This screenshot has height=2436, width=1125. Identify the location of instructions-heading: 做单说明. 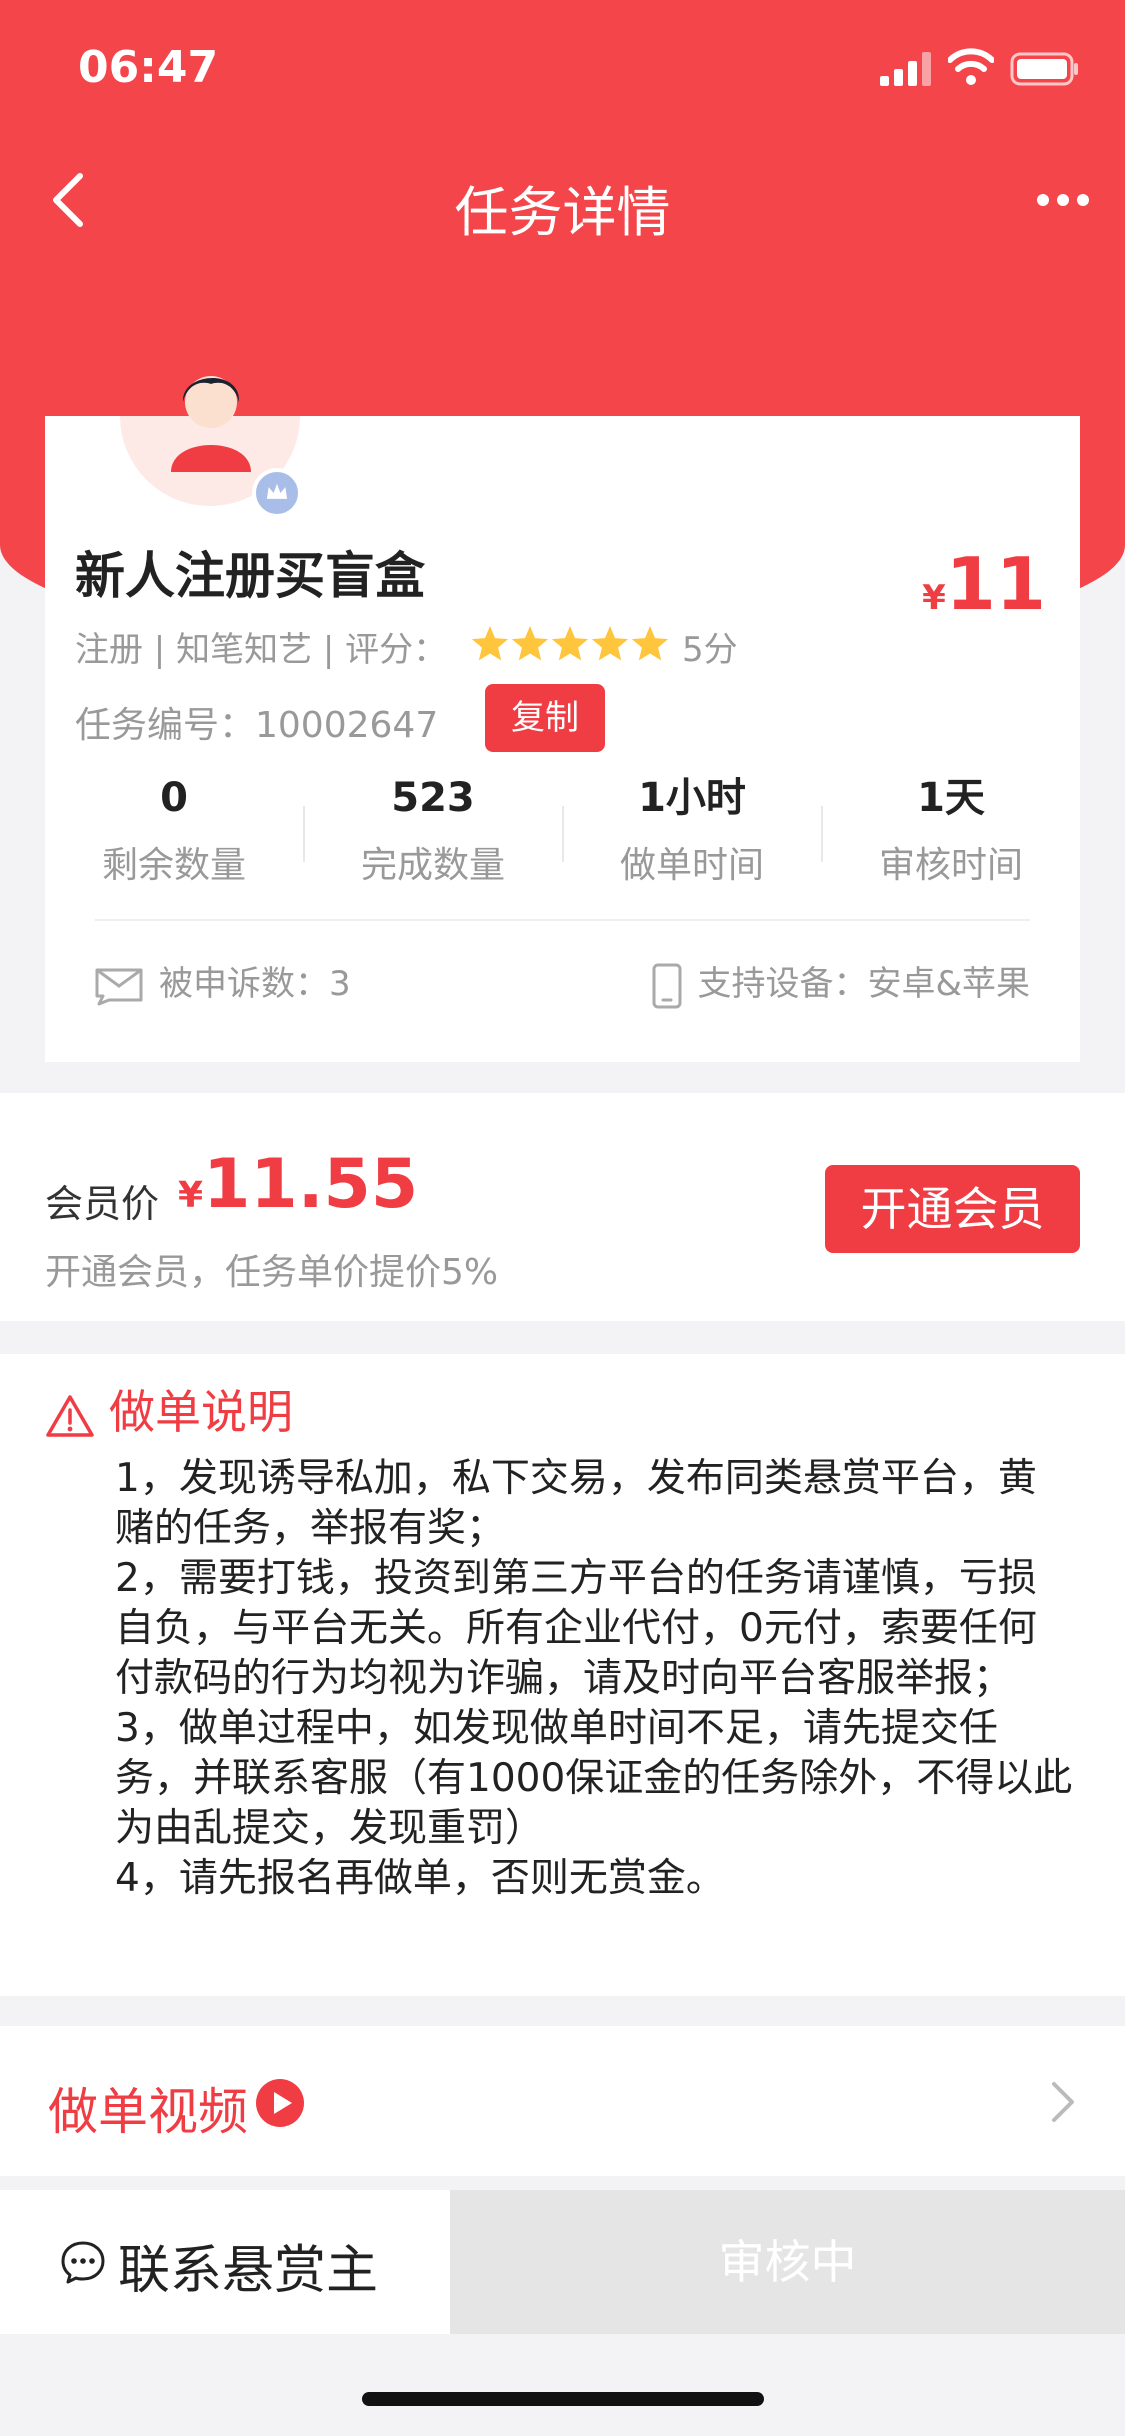
(169, 1409).